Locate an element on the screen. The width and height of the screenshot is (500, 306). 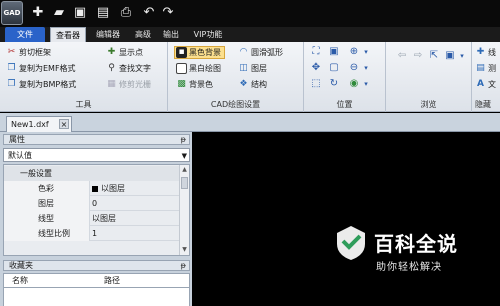
watermark-subtitle: 助你轻松解决 is located at coordinates (409, 267).